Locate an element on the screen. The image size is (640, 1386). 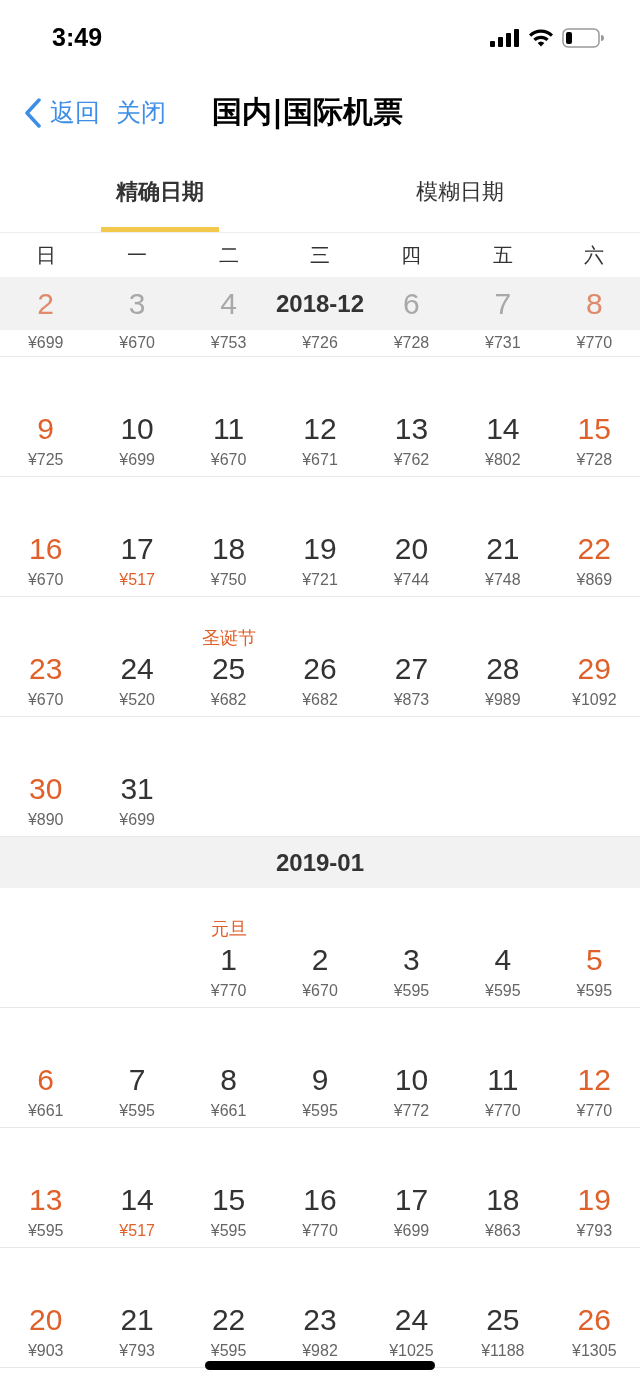
date-number: 31 is located at coordinates (137, 789).